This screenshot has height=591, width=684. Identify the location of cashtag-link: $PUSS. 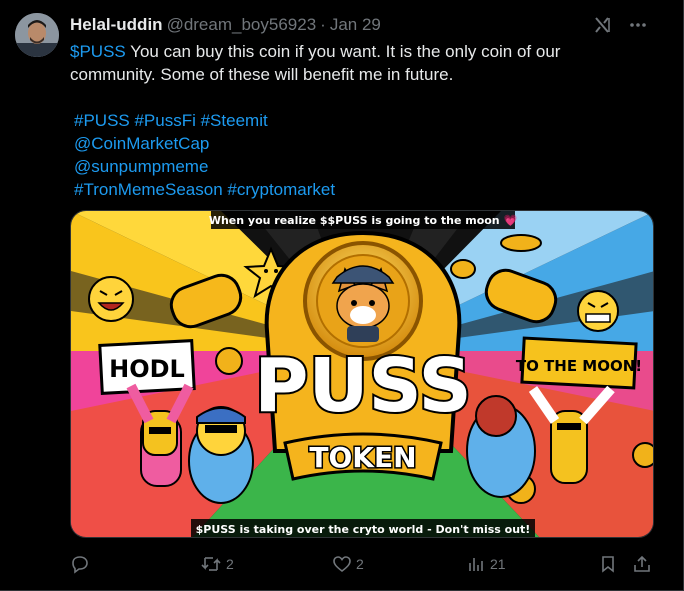
(98, 51).